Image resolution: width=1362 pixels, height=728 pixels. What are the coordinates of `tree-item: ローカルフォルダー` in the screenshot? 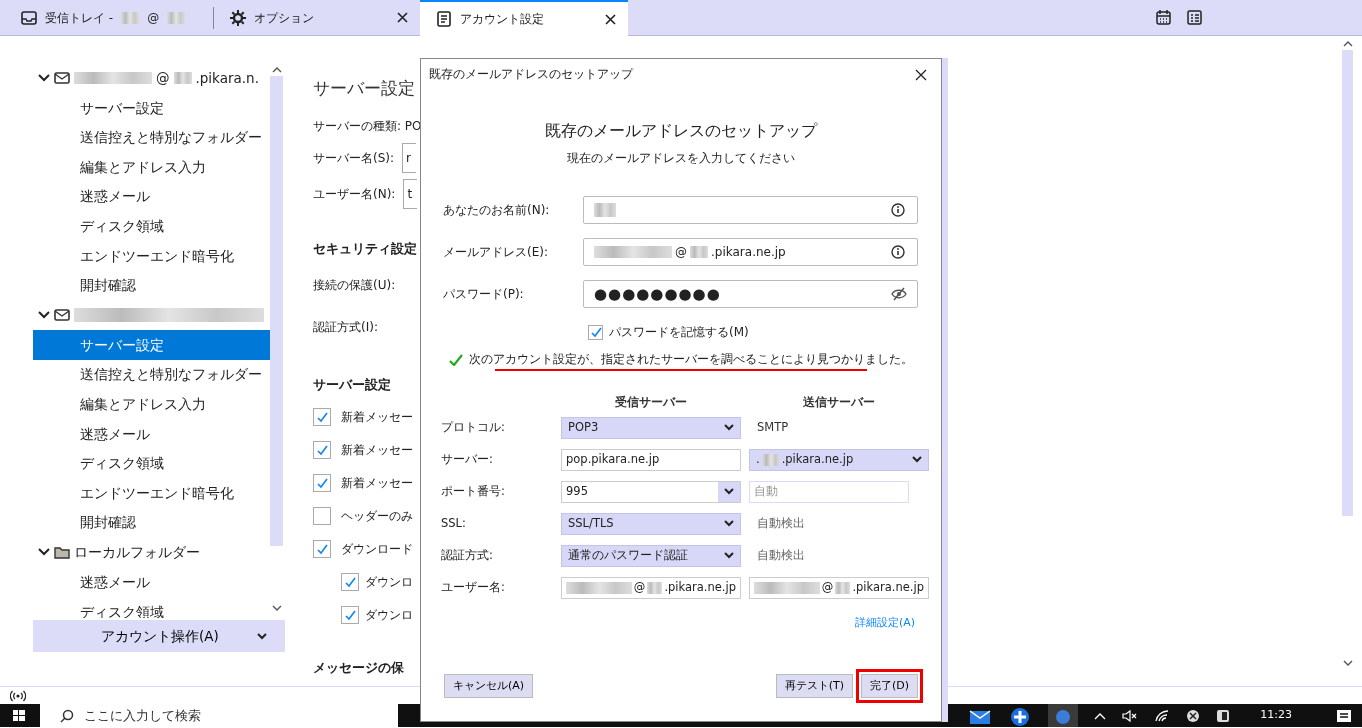 It's located at (151, 552).